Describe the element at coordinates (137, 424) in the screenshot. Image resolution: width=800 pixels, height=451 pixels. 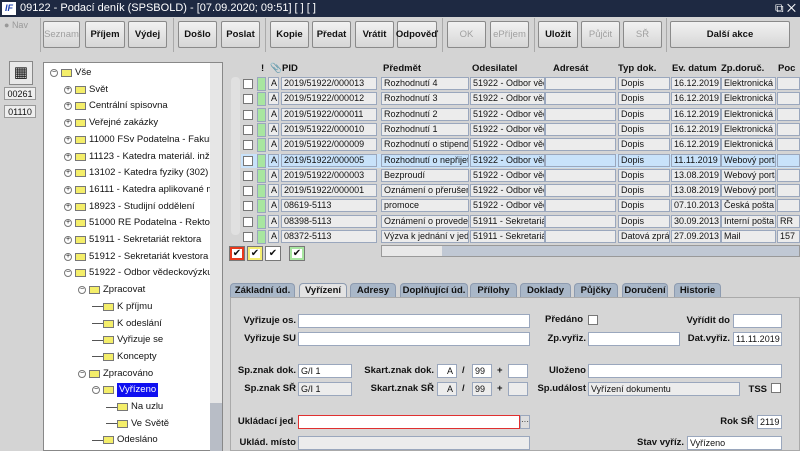
I see `tree-node: Ve Světě` at that location.